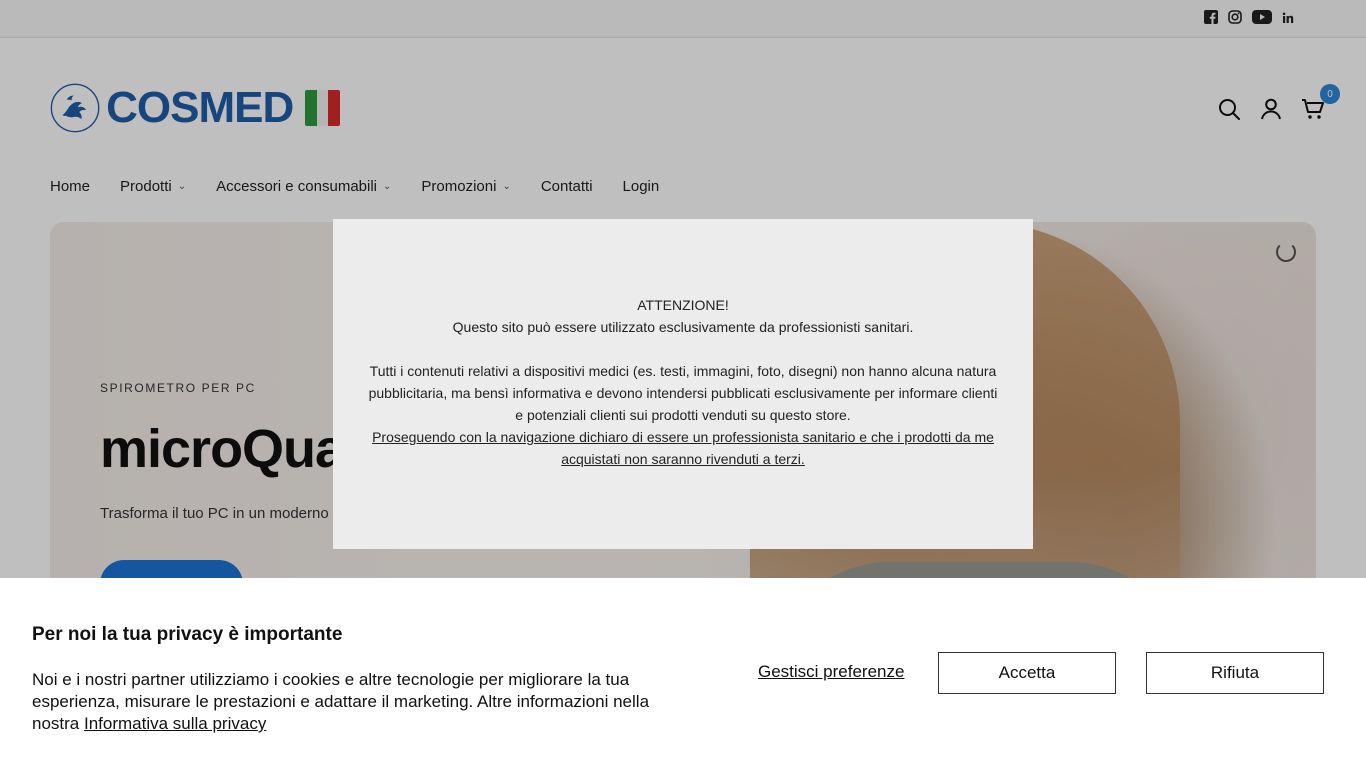 The image size is (1366, 768). I want to click on manage-preferences-link: Gestisci preferenze, so click(831, 672).